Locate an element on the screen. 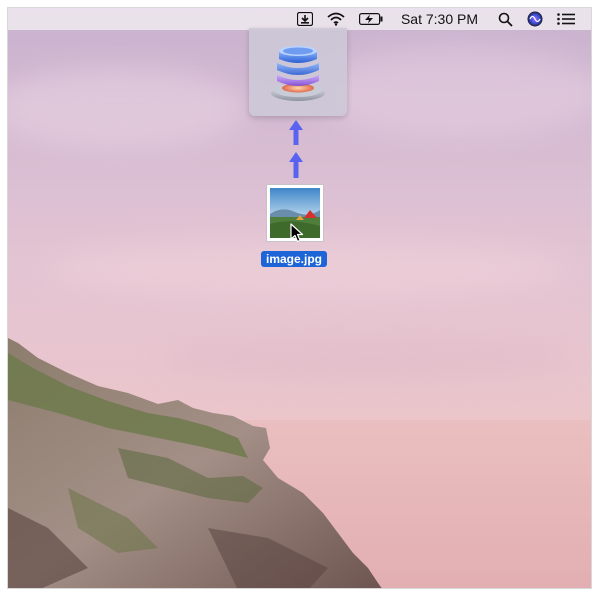 The image size is (599, 596). search-icon is located at coordinates (505, 19).